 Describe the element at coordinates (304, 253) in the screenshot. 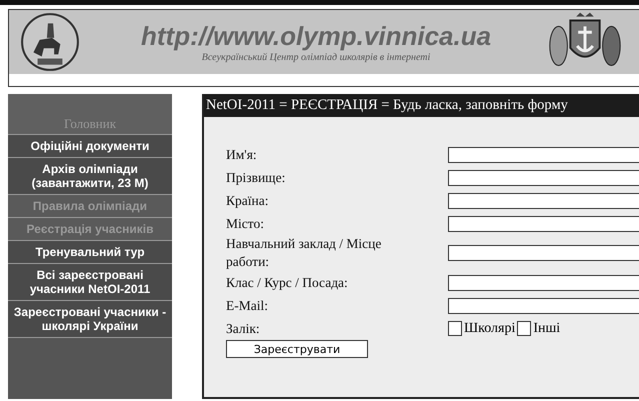

I see `field-label: Навчальний заклад / Місце работи:` at that location.